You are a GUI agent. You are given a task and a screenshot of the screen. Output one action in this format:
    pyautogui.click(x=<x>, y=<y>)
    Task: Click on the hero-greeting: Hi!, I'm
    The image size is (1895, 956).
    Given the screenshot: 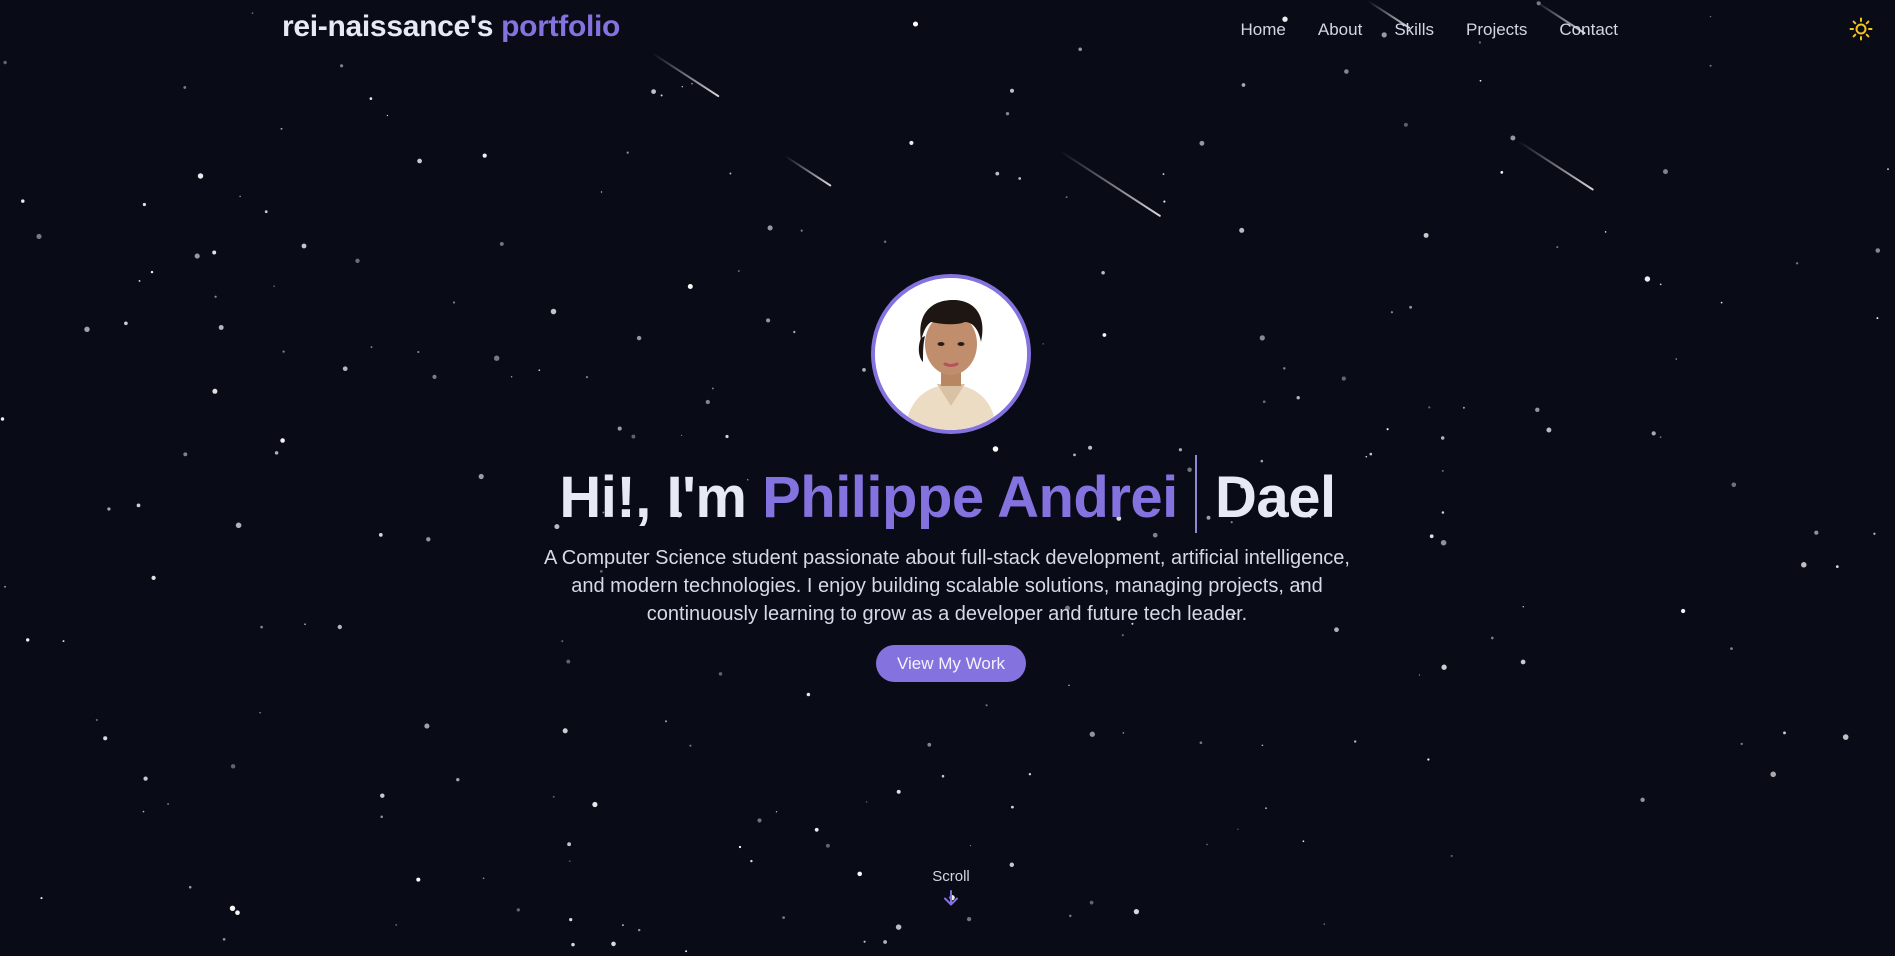 What is the action you would take?
    pyautogui.click(x=653, y=497)
    